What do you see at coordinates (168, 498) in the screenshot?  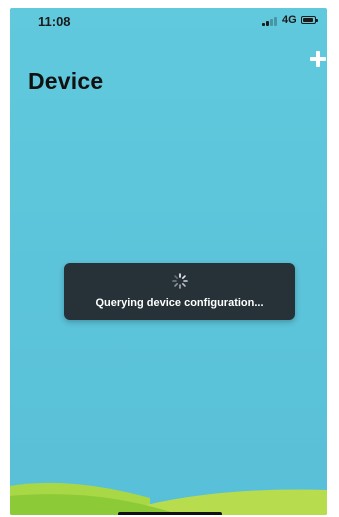 I see `hills-decoration` at bounding box center [168, 498].